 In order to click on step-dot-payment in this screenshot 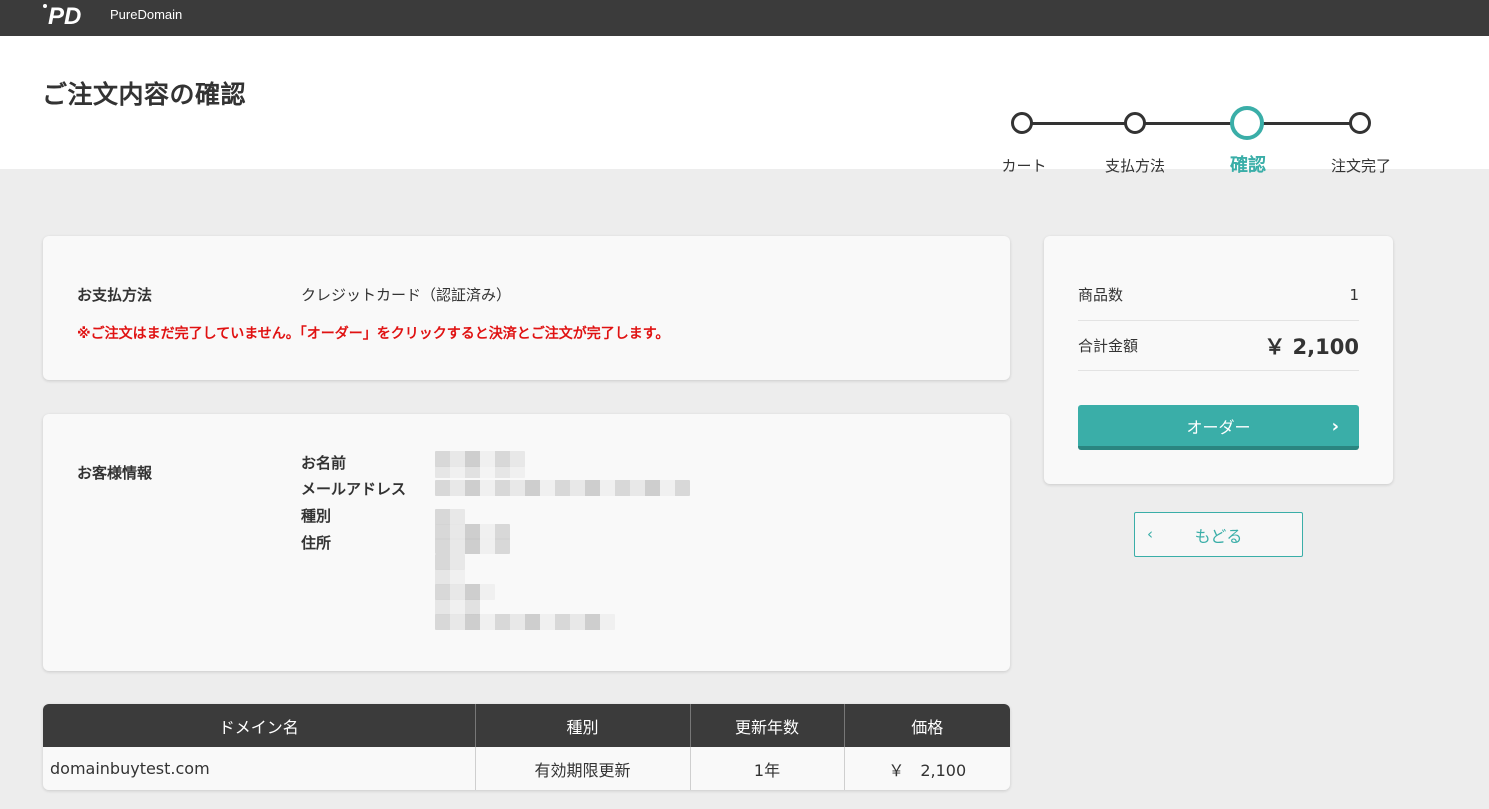, I will do `click(1135, 123)`.